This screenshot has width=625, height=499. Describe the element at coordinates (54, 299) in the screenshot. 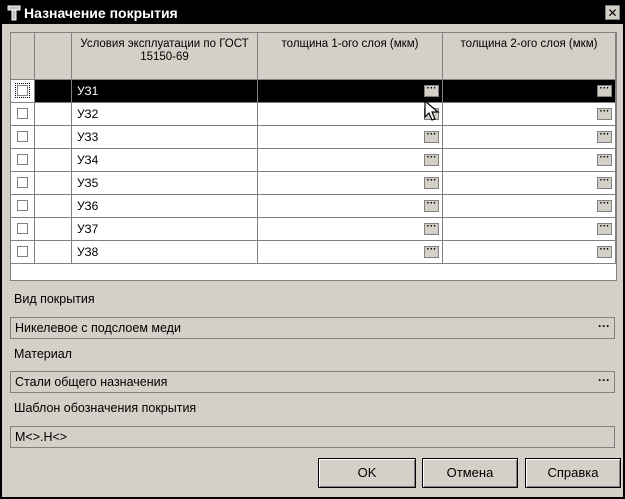

I see `coating-type-label: Вид покрытия` at that location.